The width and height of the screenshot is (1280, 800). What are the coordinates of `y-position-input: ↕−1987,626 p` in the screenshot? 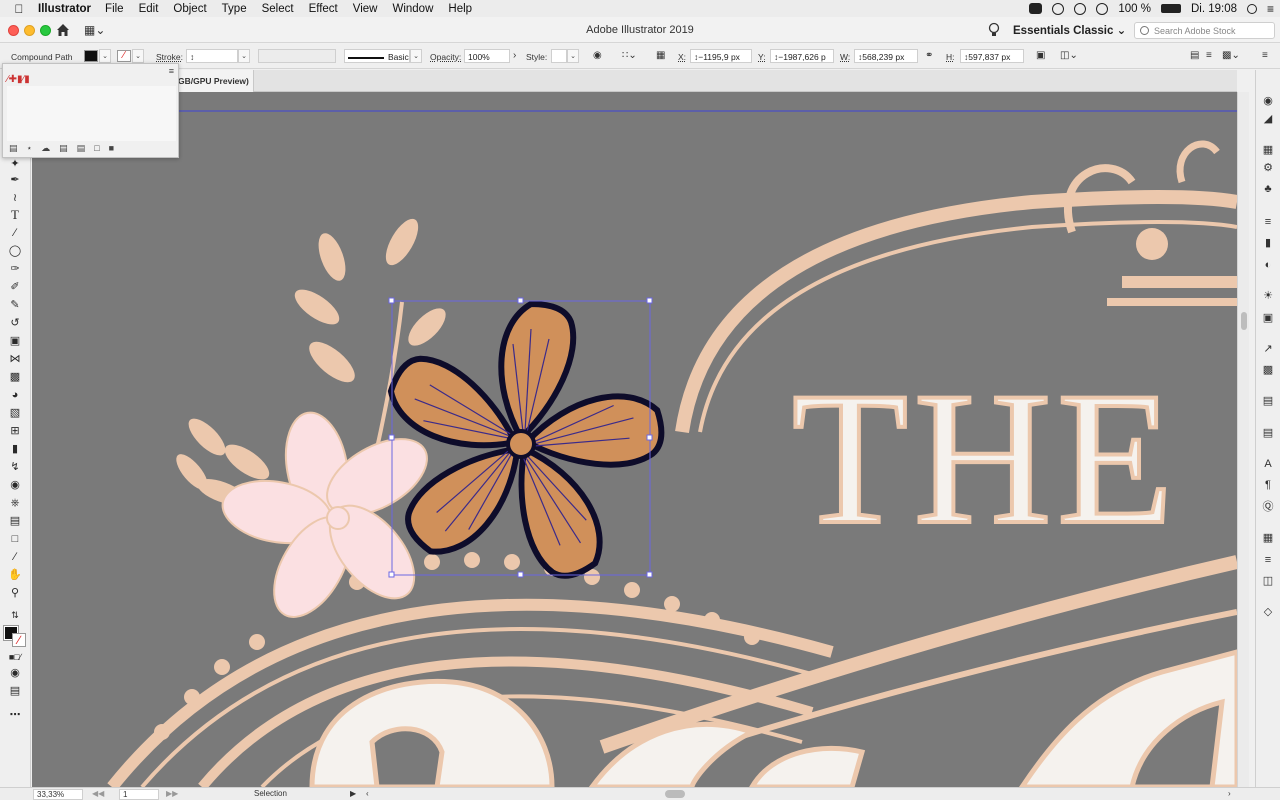 It's located at (802, 56).